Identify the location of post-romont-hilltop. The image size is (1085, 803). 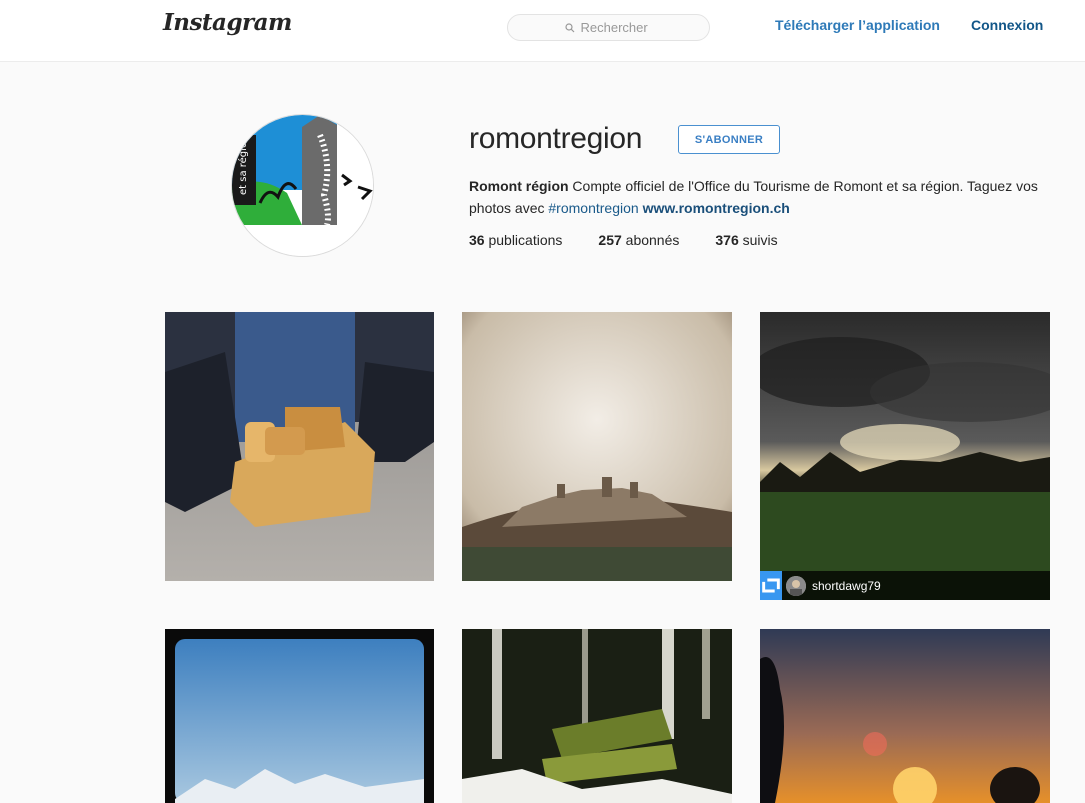
(597, 446).